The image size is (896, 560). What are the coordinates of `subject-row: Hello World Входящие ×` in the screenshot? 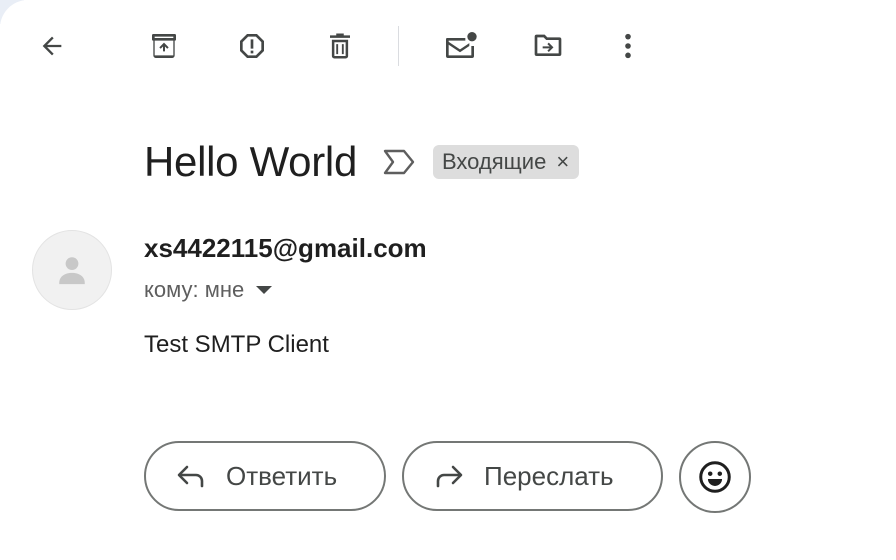 It's located at (362, 162).